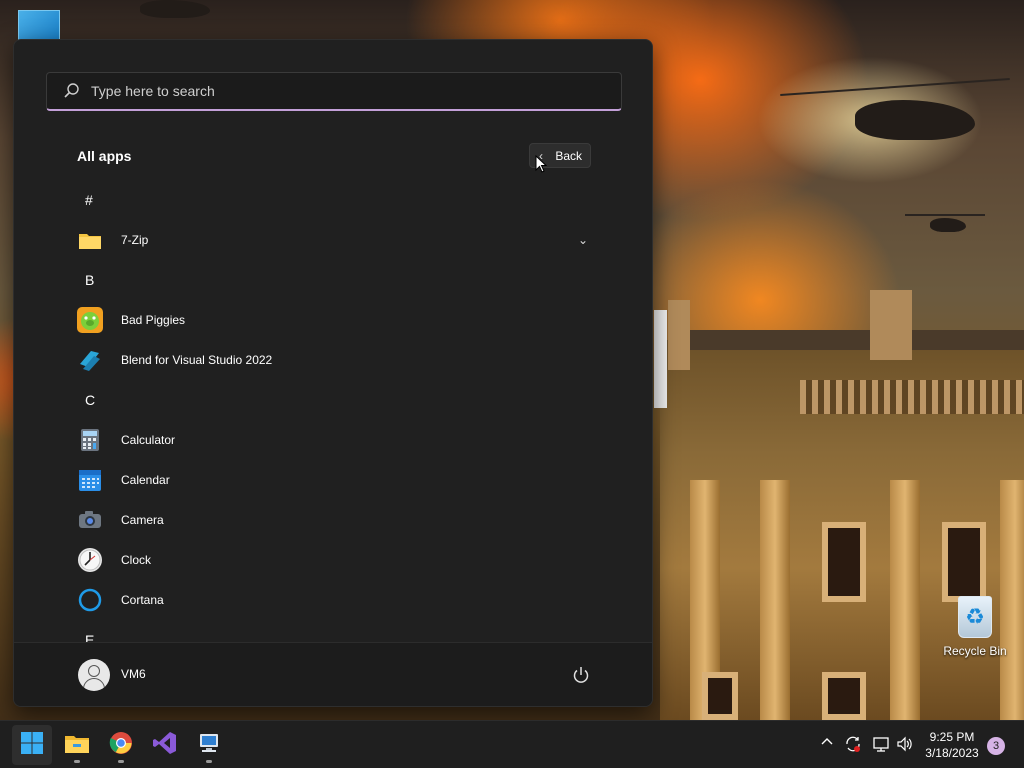 Image resolution: width=1024 pixels, height=768 pixels. I want to click on section-letter: E, so click(333, 632).